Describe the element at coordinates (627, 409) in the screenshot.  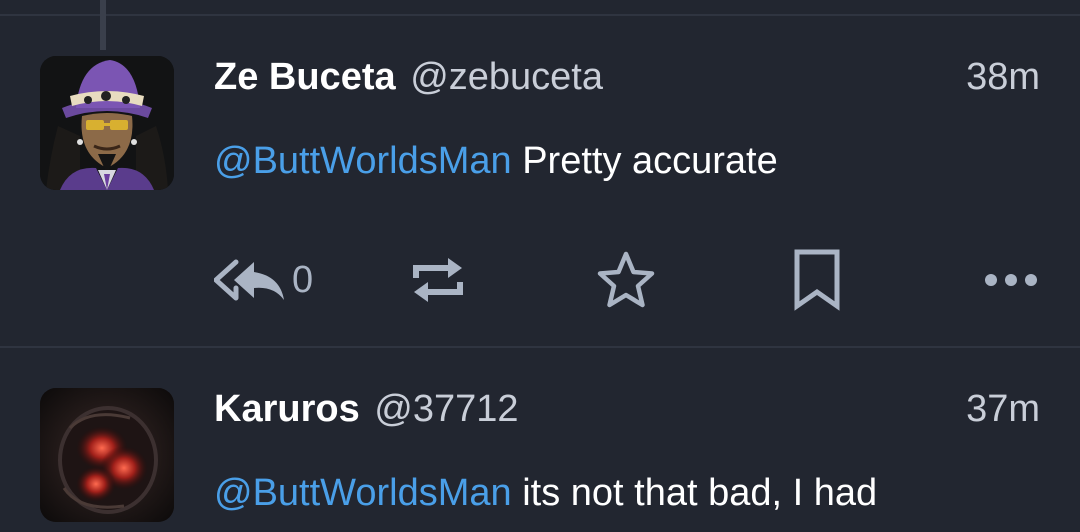
I see `tweet-header: Karuros @37712 37m` at that location.